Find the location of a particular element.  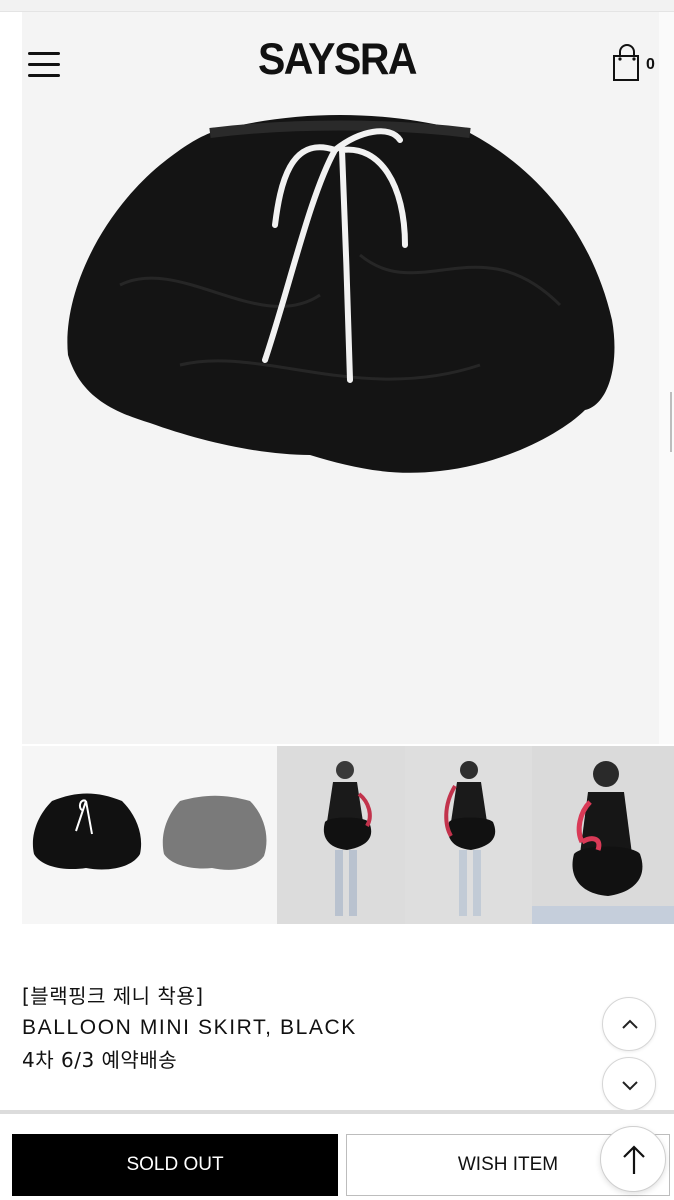

product-tagline: [블랙핑크 제니 착용] is located at coordinates (113, 996).